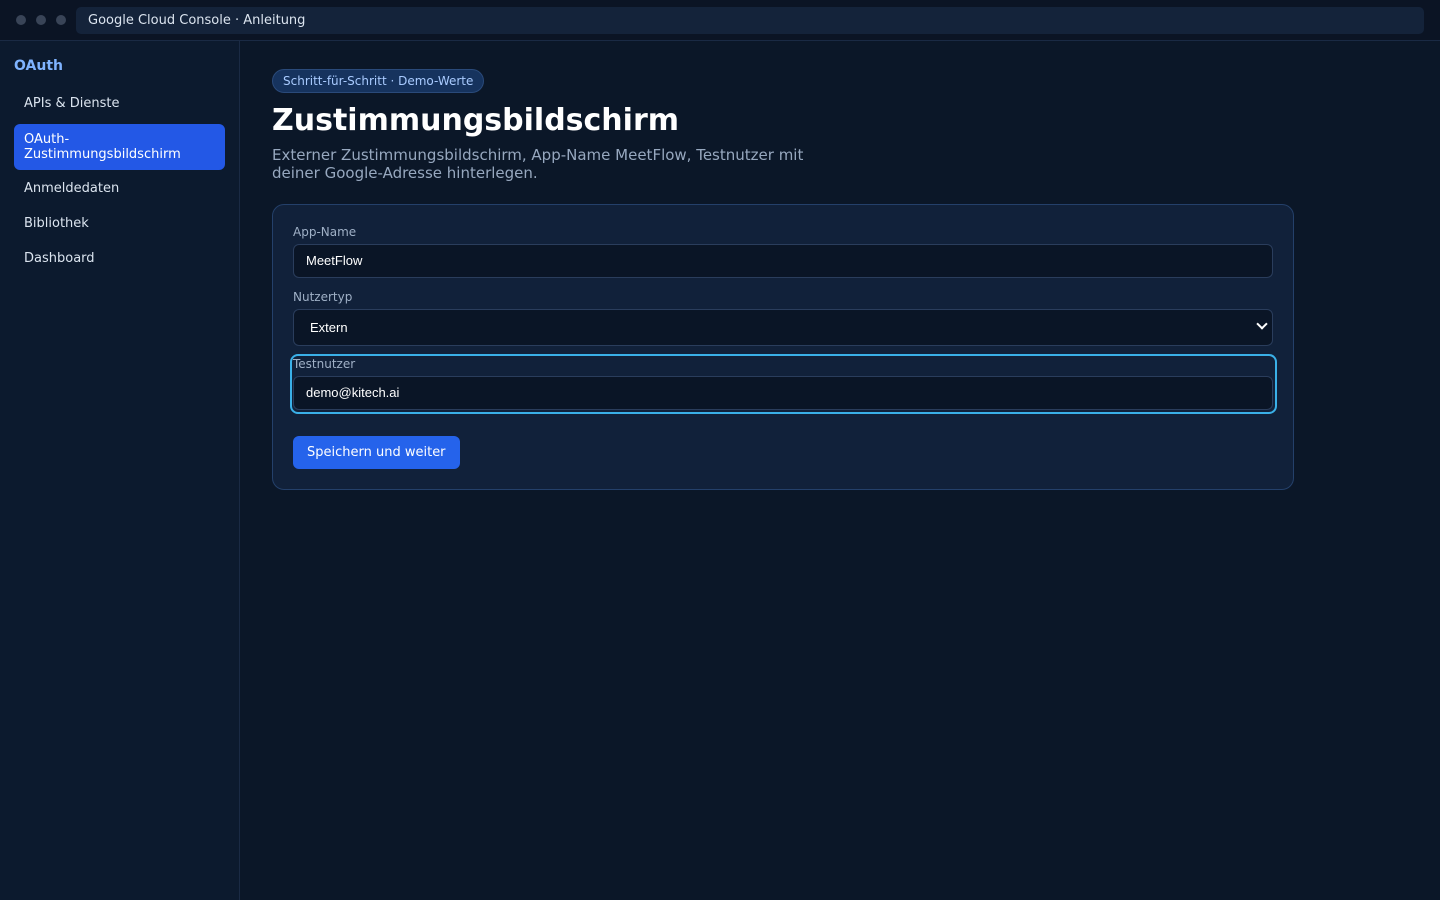  Describe the element at coordinates (783, 327) in the screenshot. I see `user-type-select: Extern` at that location.